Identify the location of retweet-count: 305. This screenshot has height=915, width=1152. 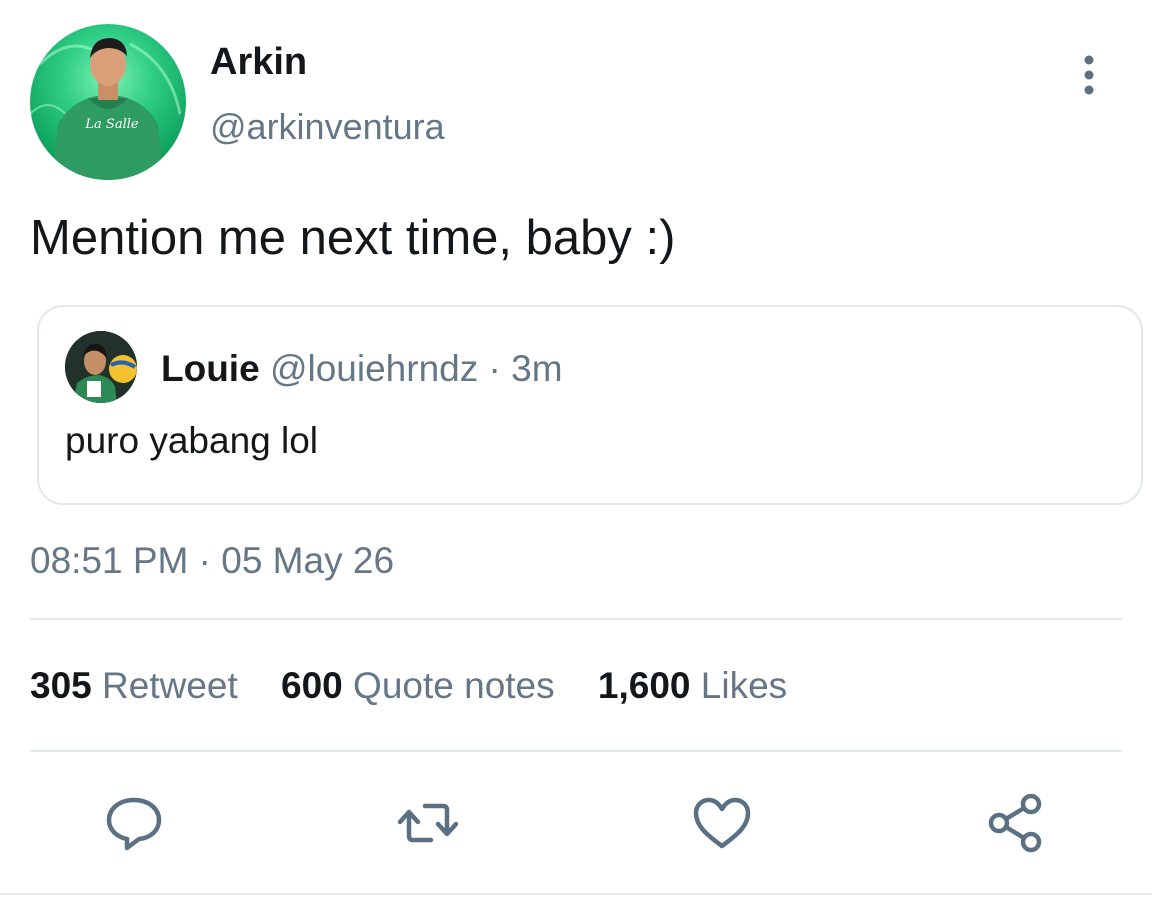
(61, 685).